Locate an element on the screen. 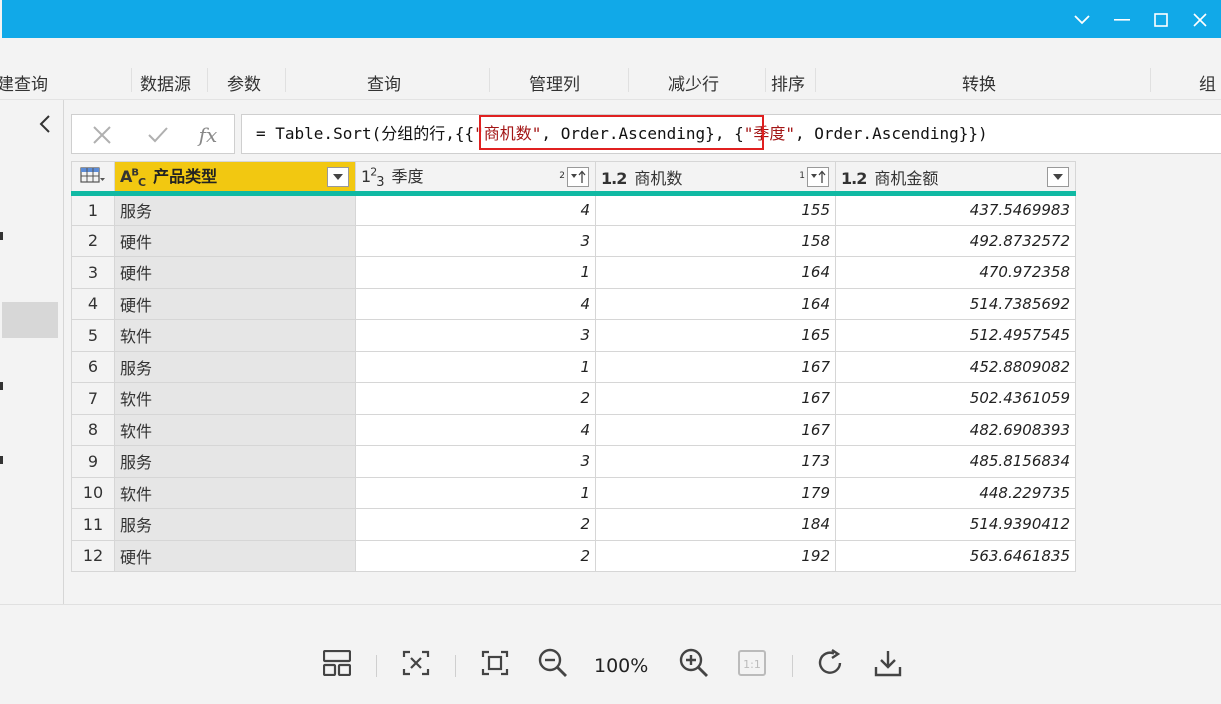 The height and width of the screenshot is (704, 1221). table-row: 9 服务 3 173 485.8156834 is located at coordinates (573, 461).